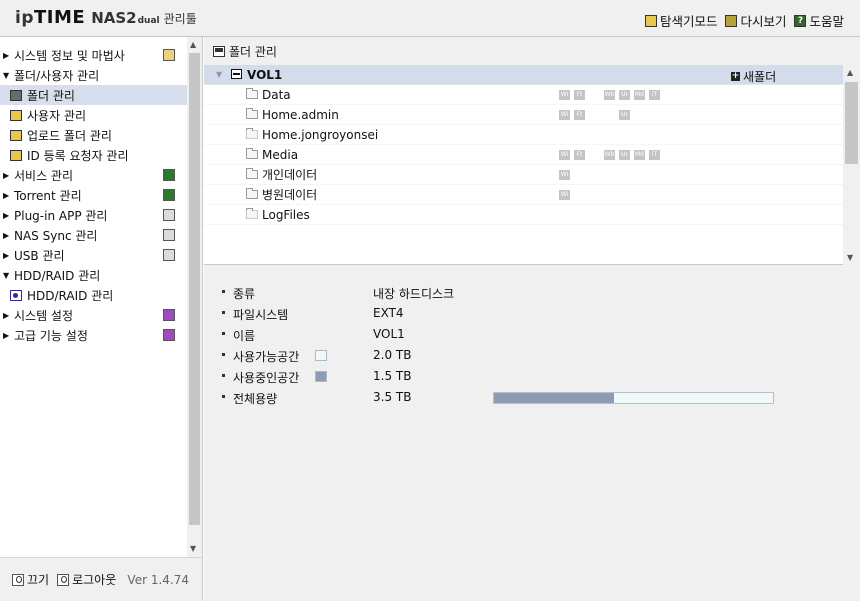 The height and width of the screenshot is (601, 860). I want to click on top-links: 탐색기모드 다시보기 ? 도움말, so click(744, 20).